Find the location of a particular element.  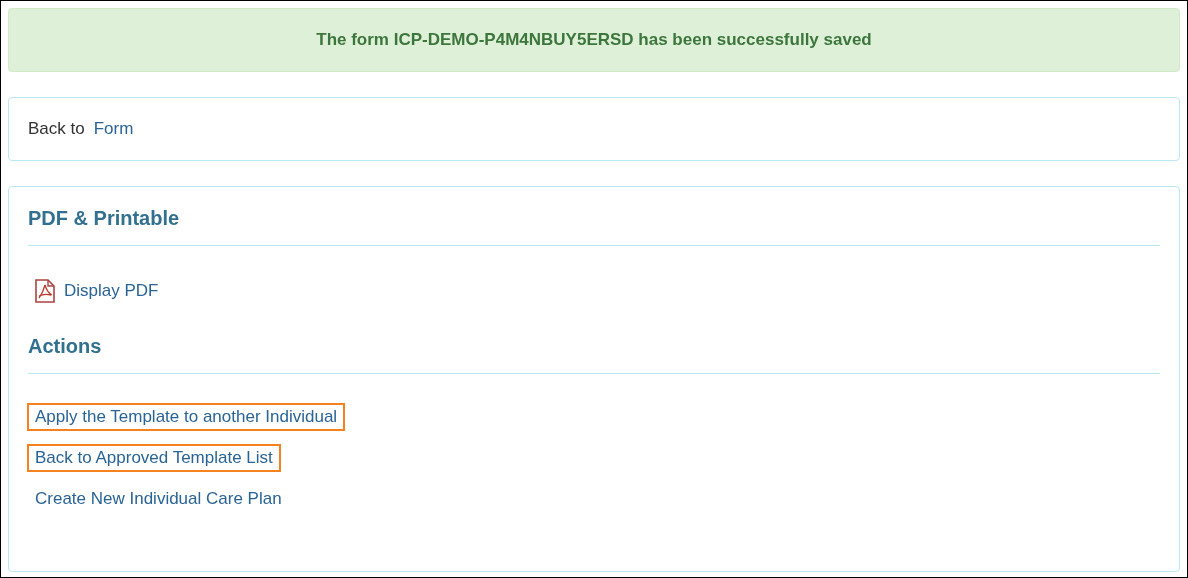

section-heading: PDF & Printable is located at coordinates (594, 226).